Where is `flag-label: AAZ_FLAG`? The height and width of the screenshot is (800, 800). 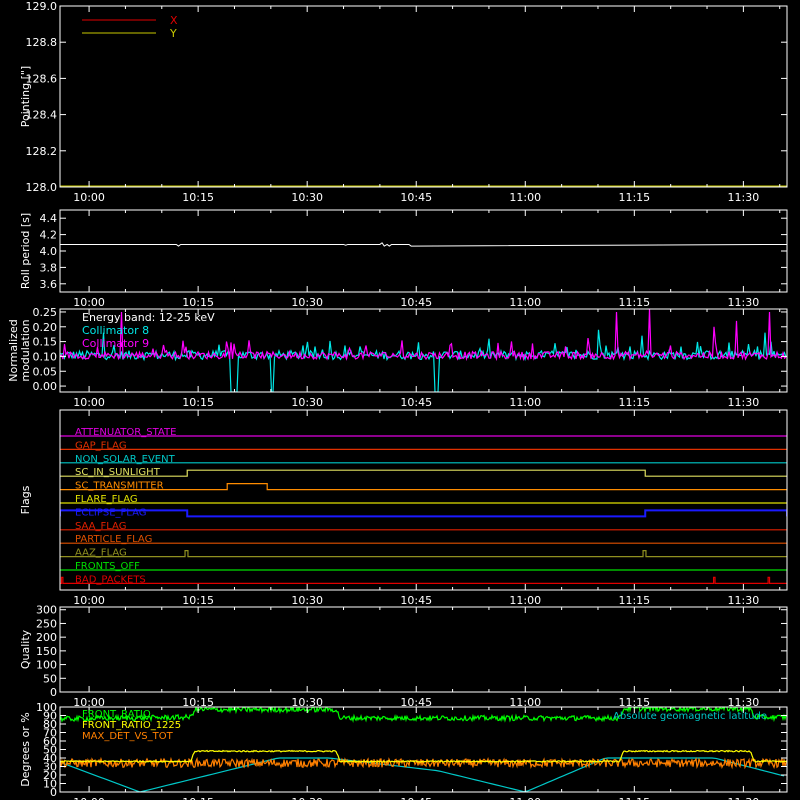 flag-label: AAZ_FLAG is located at coordinates (101, 553).